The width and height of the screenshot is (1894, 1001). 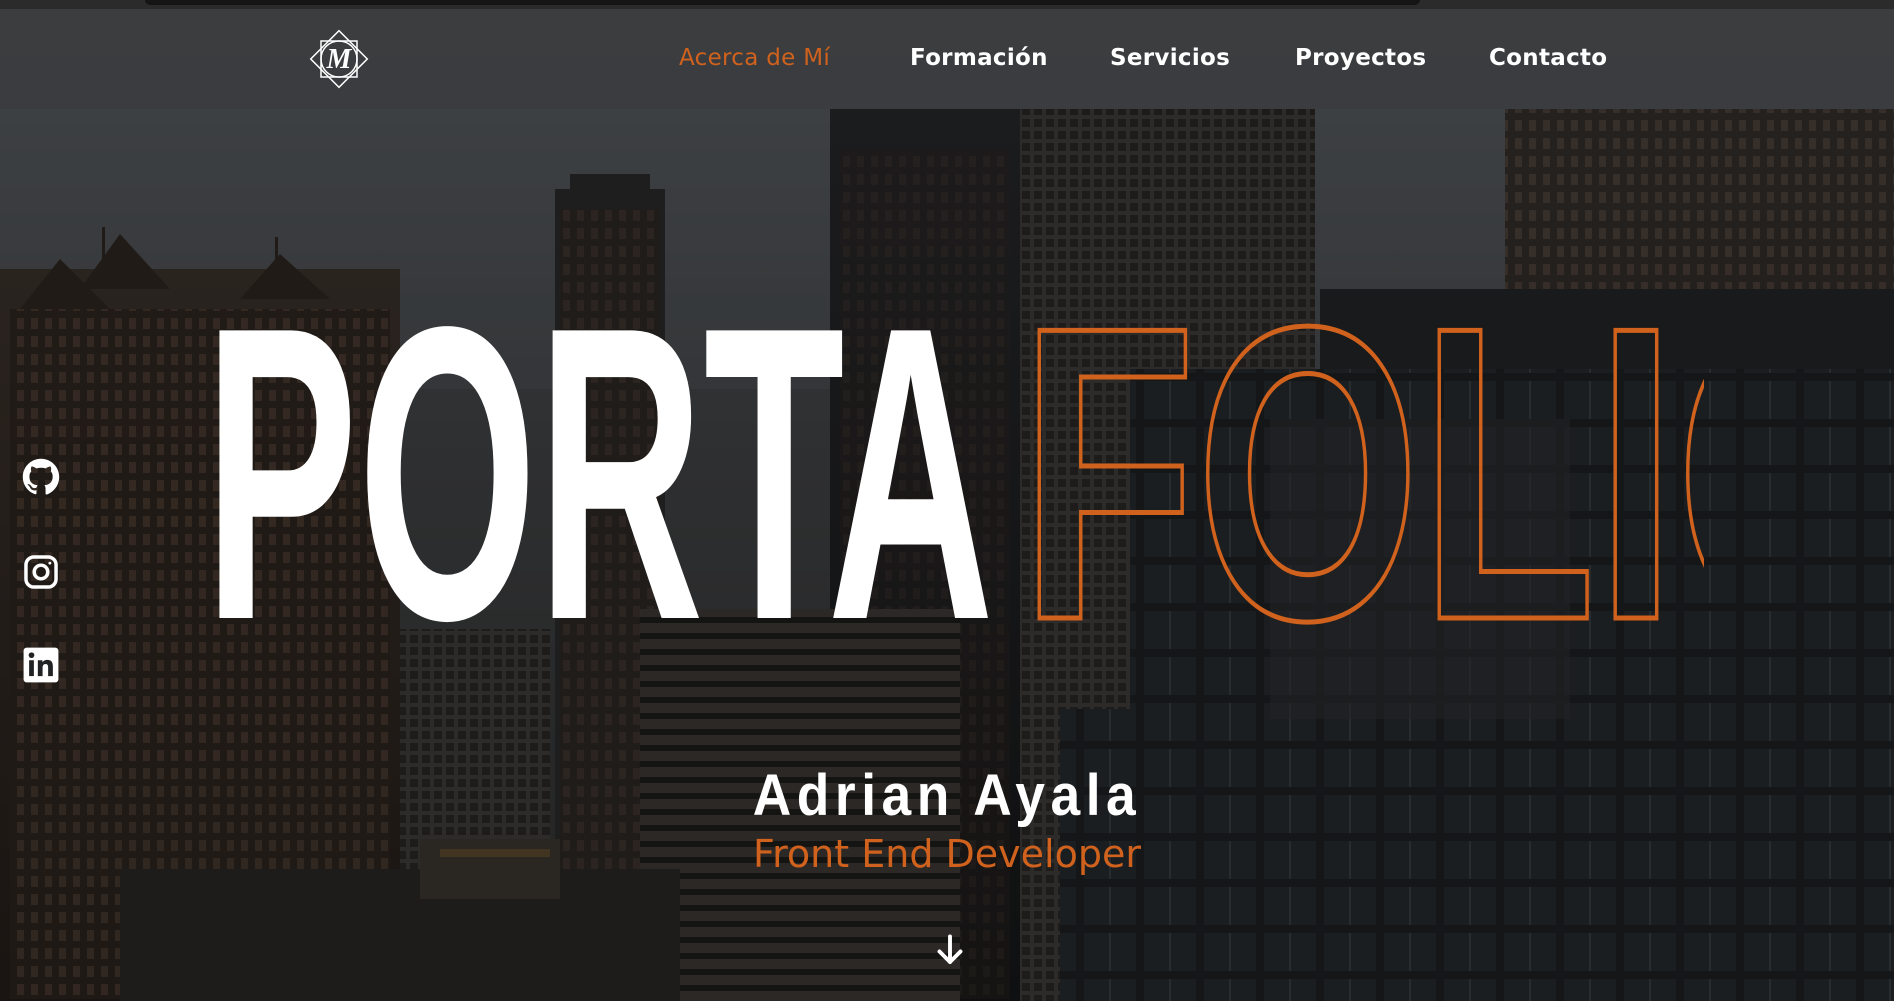 What do you see at coordinates (947, 854) in the screenshot?
I see `hero-role: Front End Developer` at bounding box center [947, 854].